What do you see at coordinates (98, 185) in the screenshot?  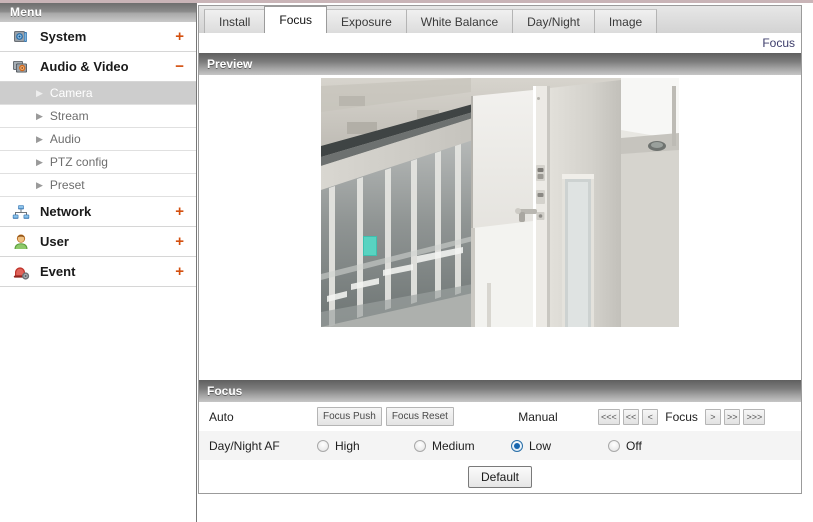 I see `sidebar-subitem-preset: ▶ Preset` at bounding box center [98, 185].